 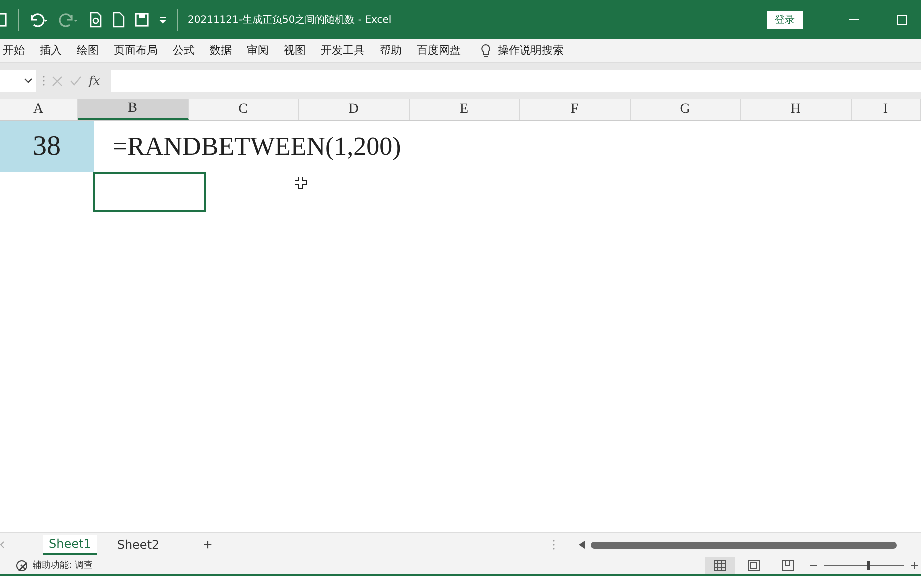 I want to click on page-layout-icon, so click(x=754, y=565).